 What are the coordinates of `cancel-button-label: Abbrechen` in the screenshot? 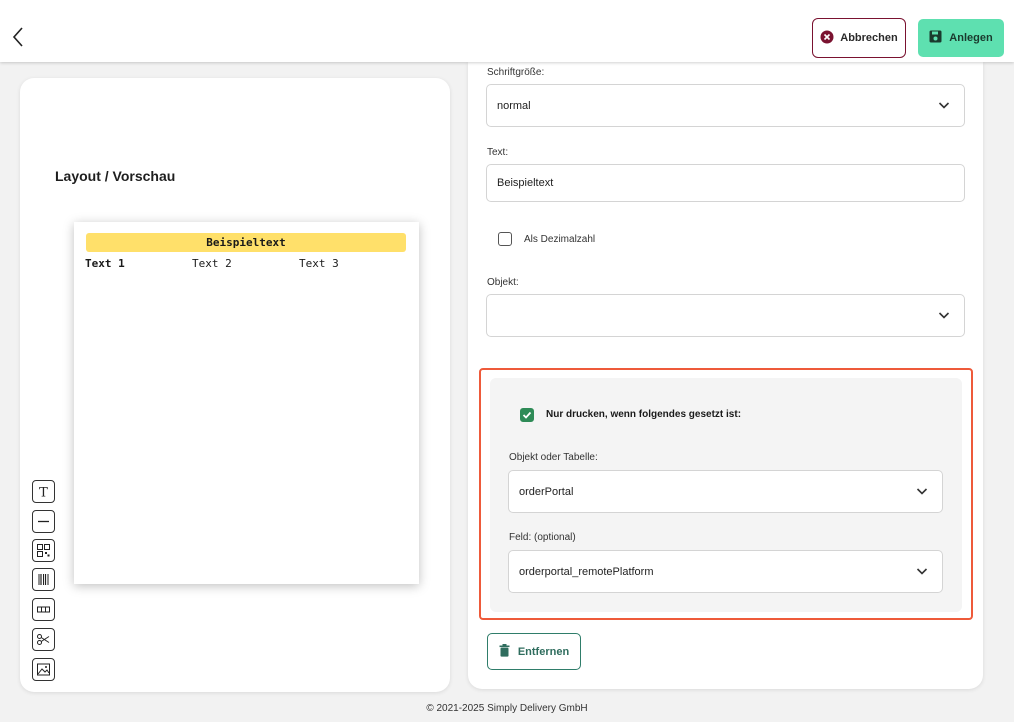 It's located at (869, 38).